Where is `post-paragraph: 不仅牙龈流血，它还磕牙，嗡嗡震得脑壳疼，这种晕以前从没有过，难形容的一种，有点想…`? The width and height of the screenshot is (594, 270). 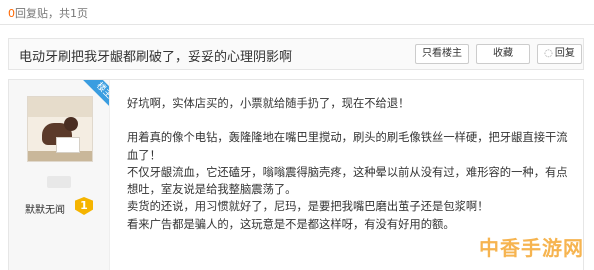
post-paragraph: 不仅牙龈流血，它还磕牙，嗡嗡震得脑壳疼，这种晕以前从没有过，难形容的一种，有点想… is located at coordinates (347, 181).